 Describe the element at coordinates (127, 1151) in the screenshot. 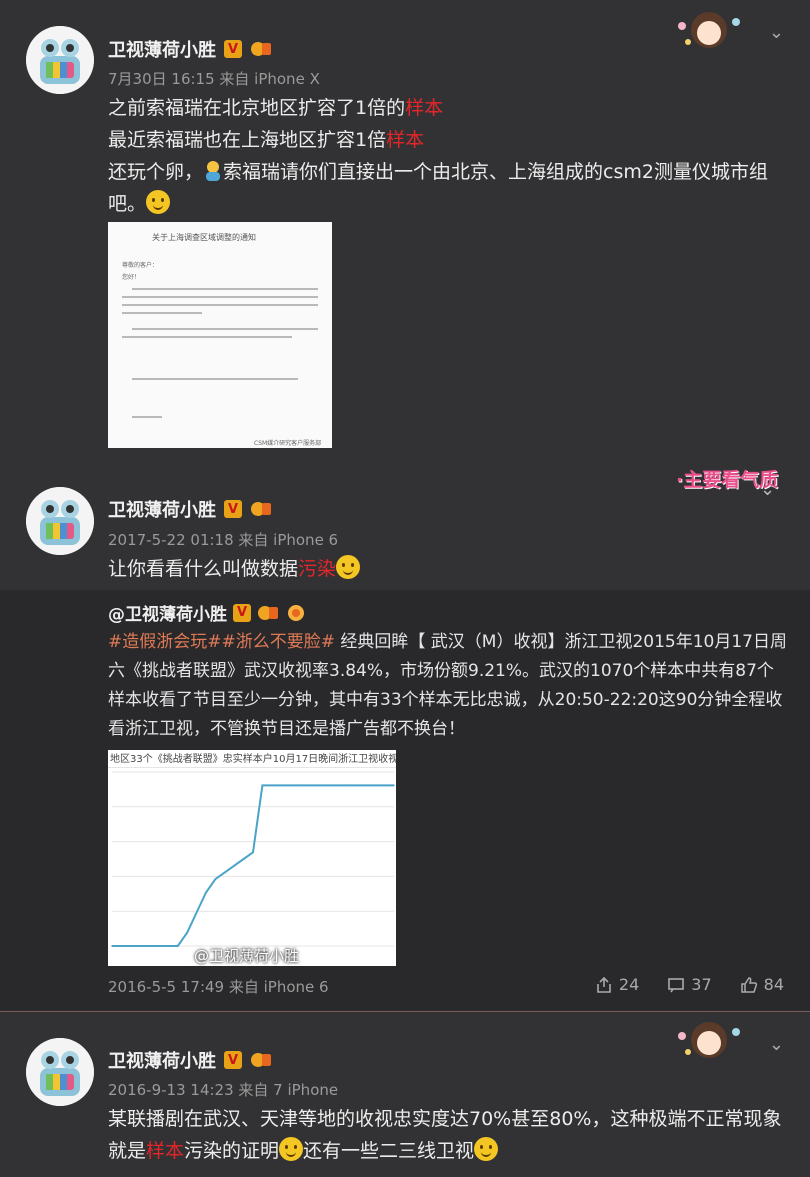

I see `text-line-2a: 就是` at that location.